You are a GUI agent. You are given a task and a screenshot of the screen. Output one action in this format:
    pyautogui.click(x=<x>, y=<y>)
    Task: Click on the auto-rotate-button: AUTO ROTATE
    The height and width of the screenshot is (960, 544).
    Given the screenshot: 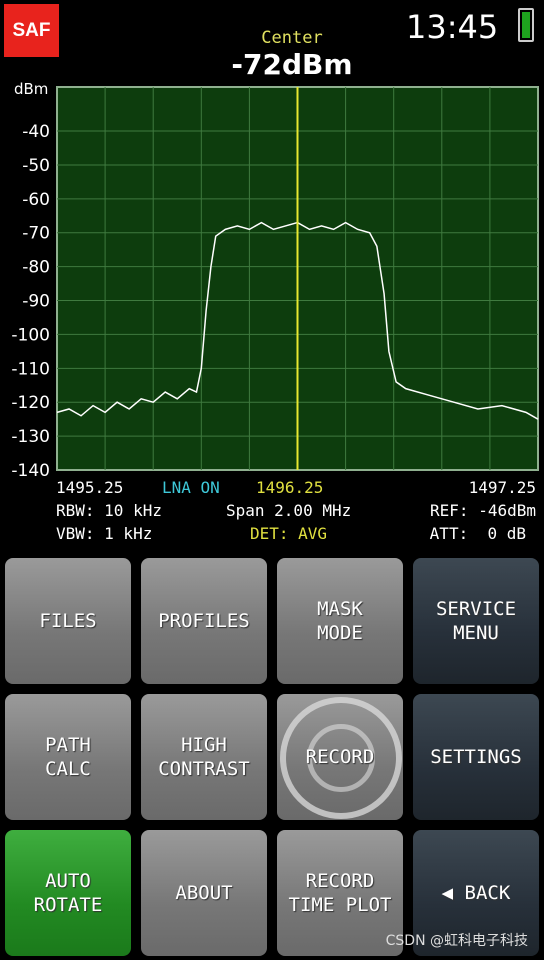 What is the action you would take?
    pyautogui.click(x=68, y=893)
    